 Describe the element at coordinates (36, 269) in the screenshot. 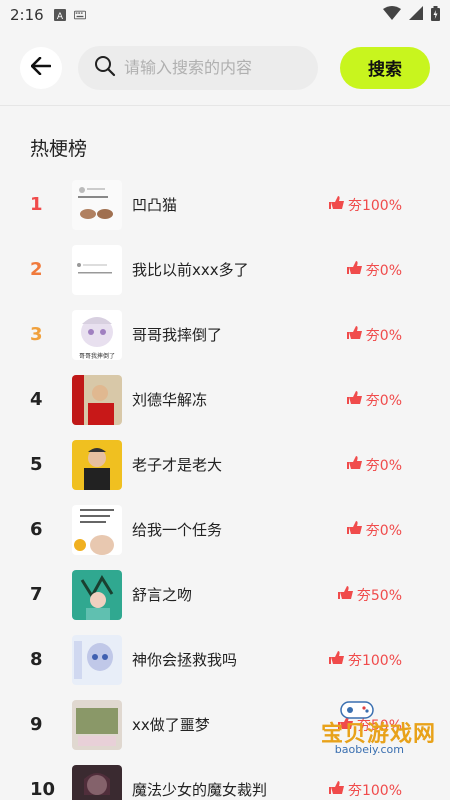

I see `rank-number: 2` at that location.